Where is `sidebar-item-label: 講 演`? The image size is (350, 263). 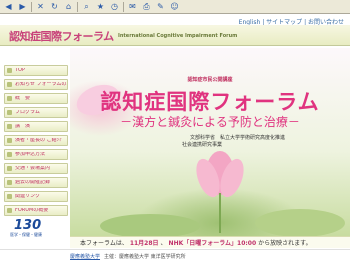 sidebar-item-label: 講 演 is located at coordinates (23, 126).